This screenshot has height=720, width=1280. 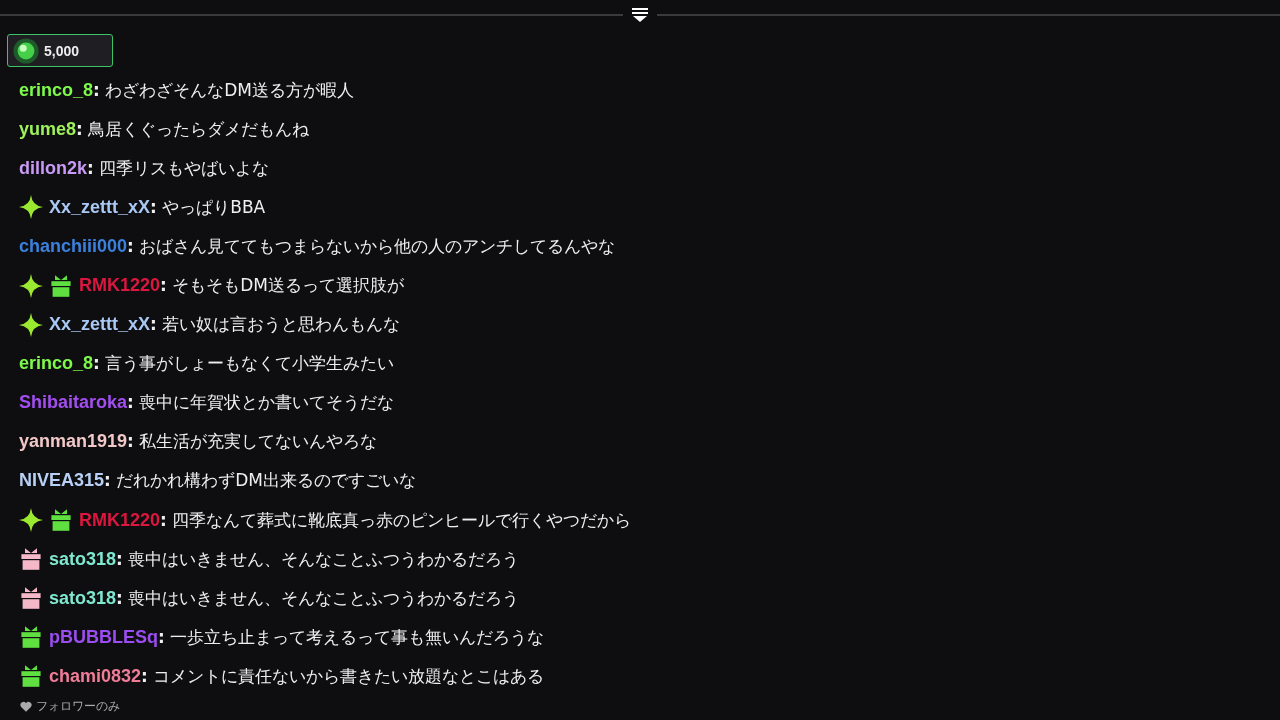 I want to click on followers-only-label: フォロワーのみ, so click(x=78, y=706).